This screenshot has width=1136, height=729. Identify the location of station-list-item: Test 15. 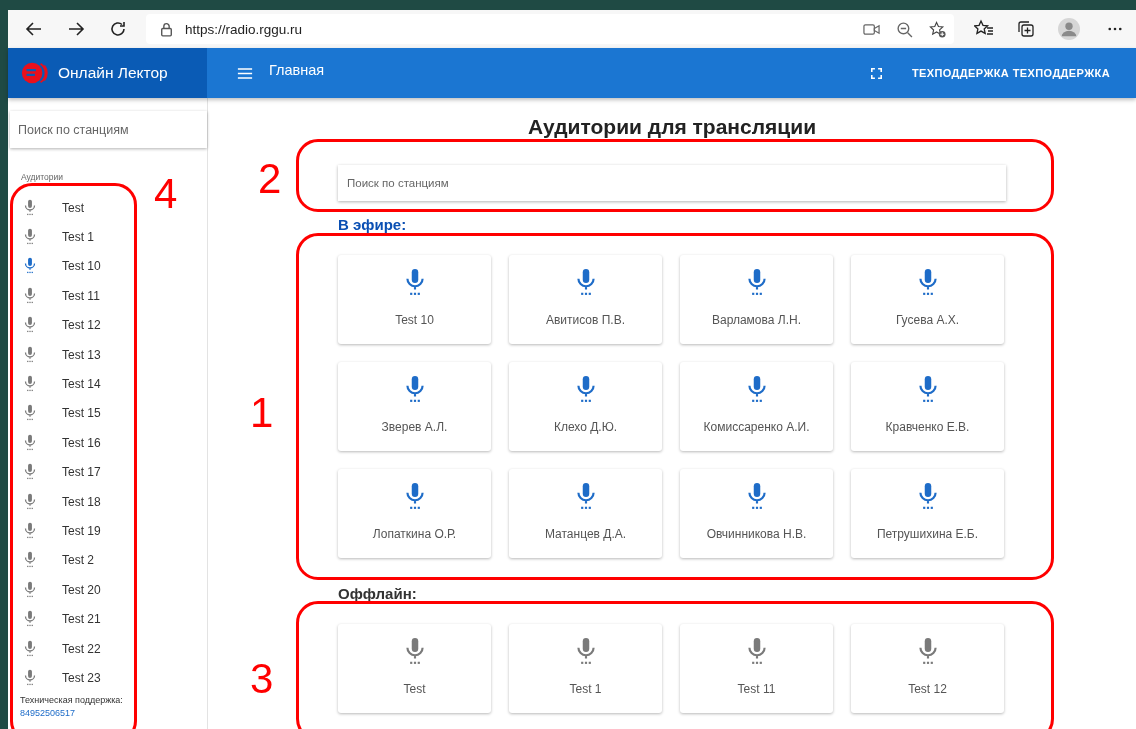
(71, 413).